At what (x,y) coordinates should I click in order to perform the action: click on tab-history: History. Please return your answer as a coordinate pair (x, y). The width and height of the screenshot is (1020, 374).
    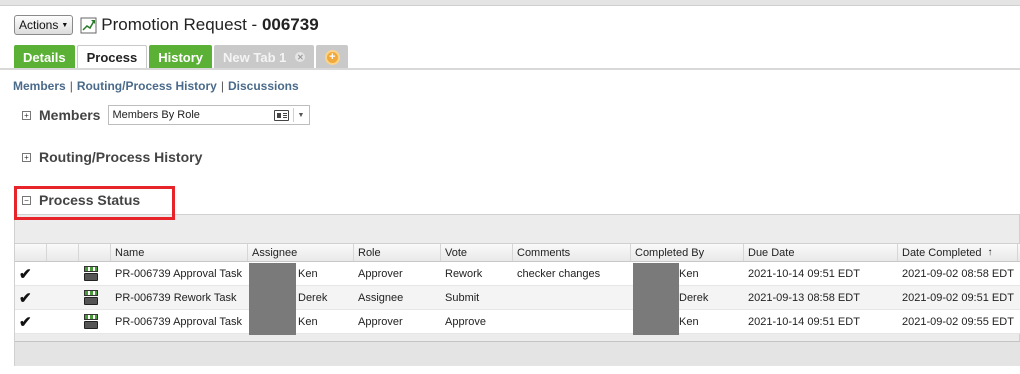
    Looking at the image, I should click on (181, 57).